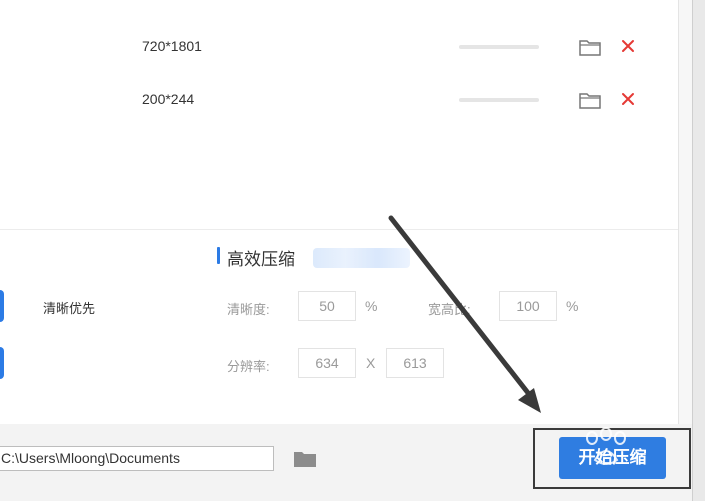 The height and width of the screenshot is (501, 705). I want to click on file-row: 720*1801, so click(339, 47).